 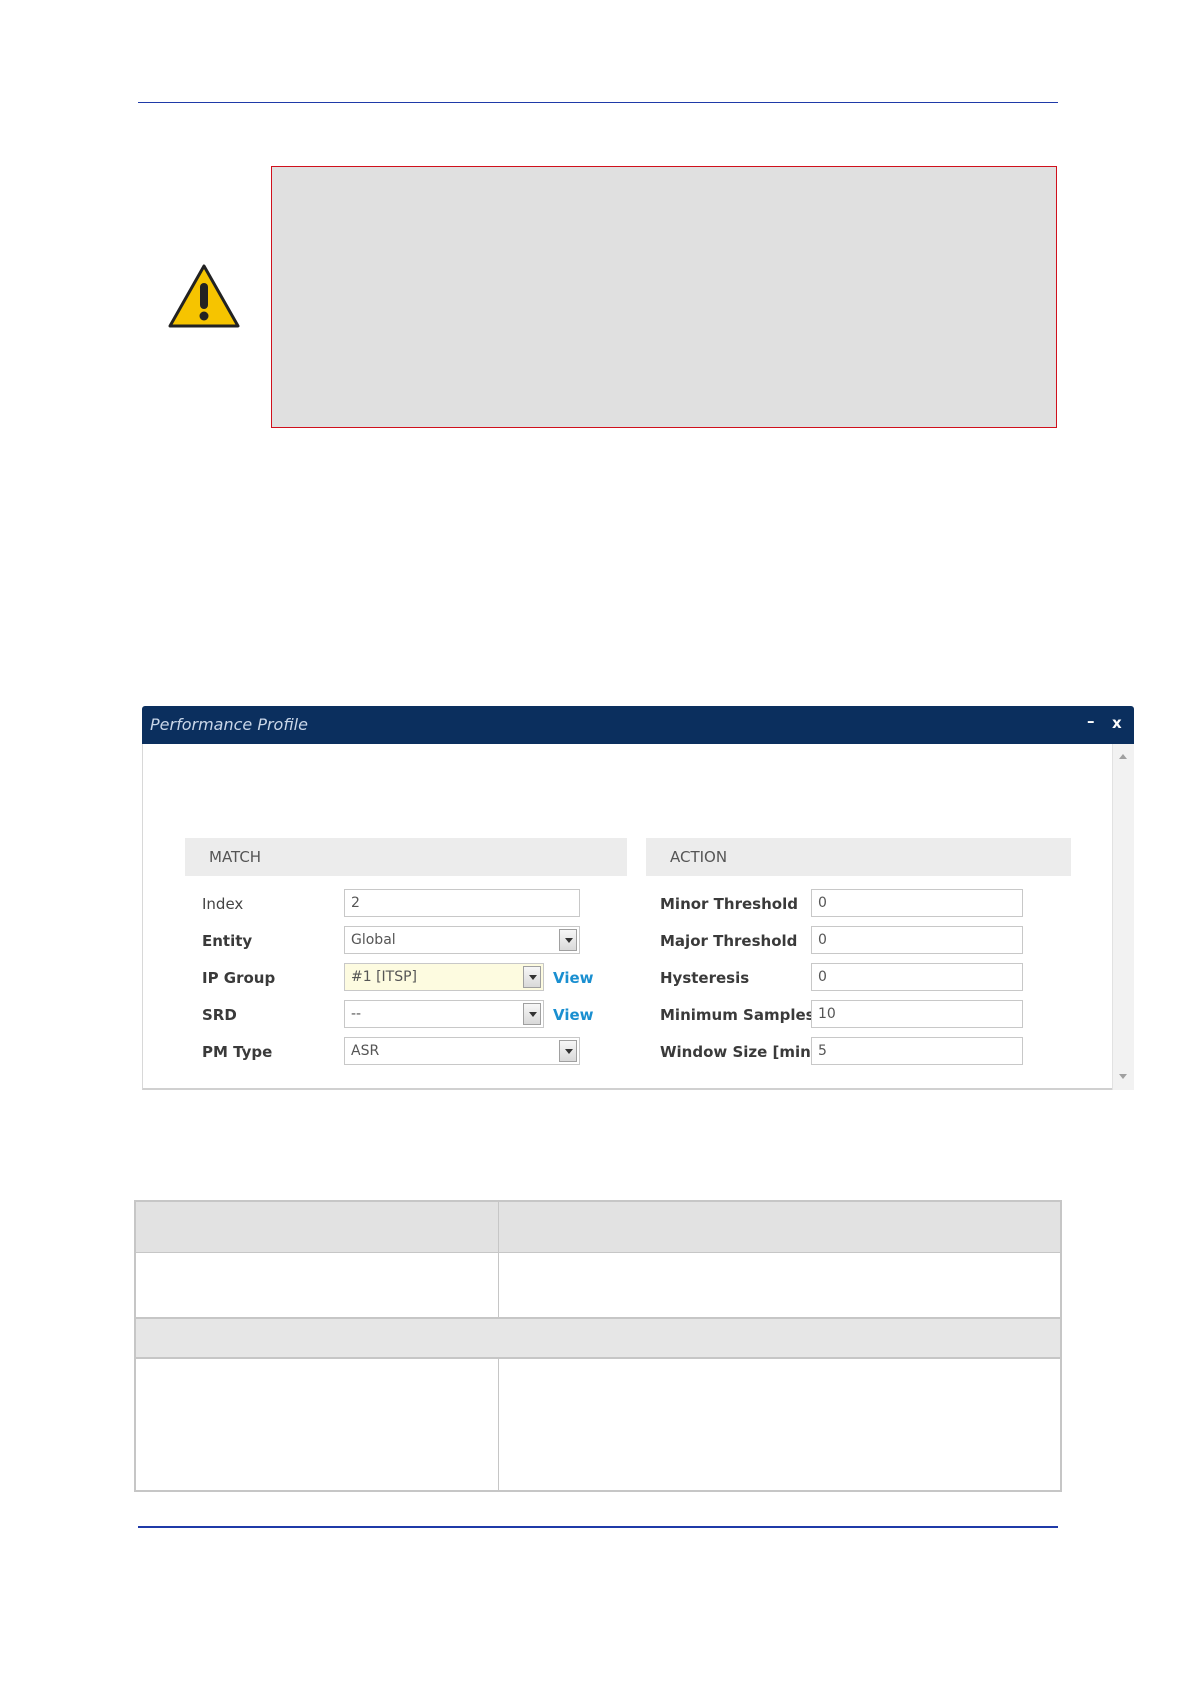 I want to click on scroll-down-icon, so click(x=1123, y=1076).